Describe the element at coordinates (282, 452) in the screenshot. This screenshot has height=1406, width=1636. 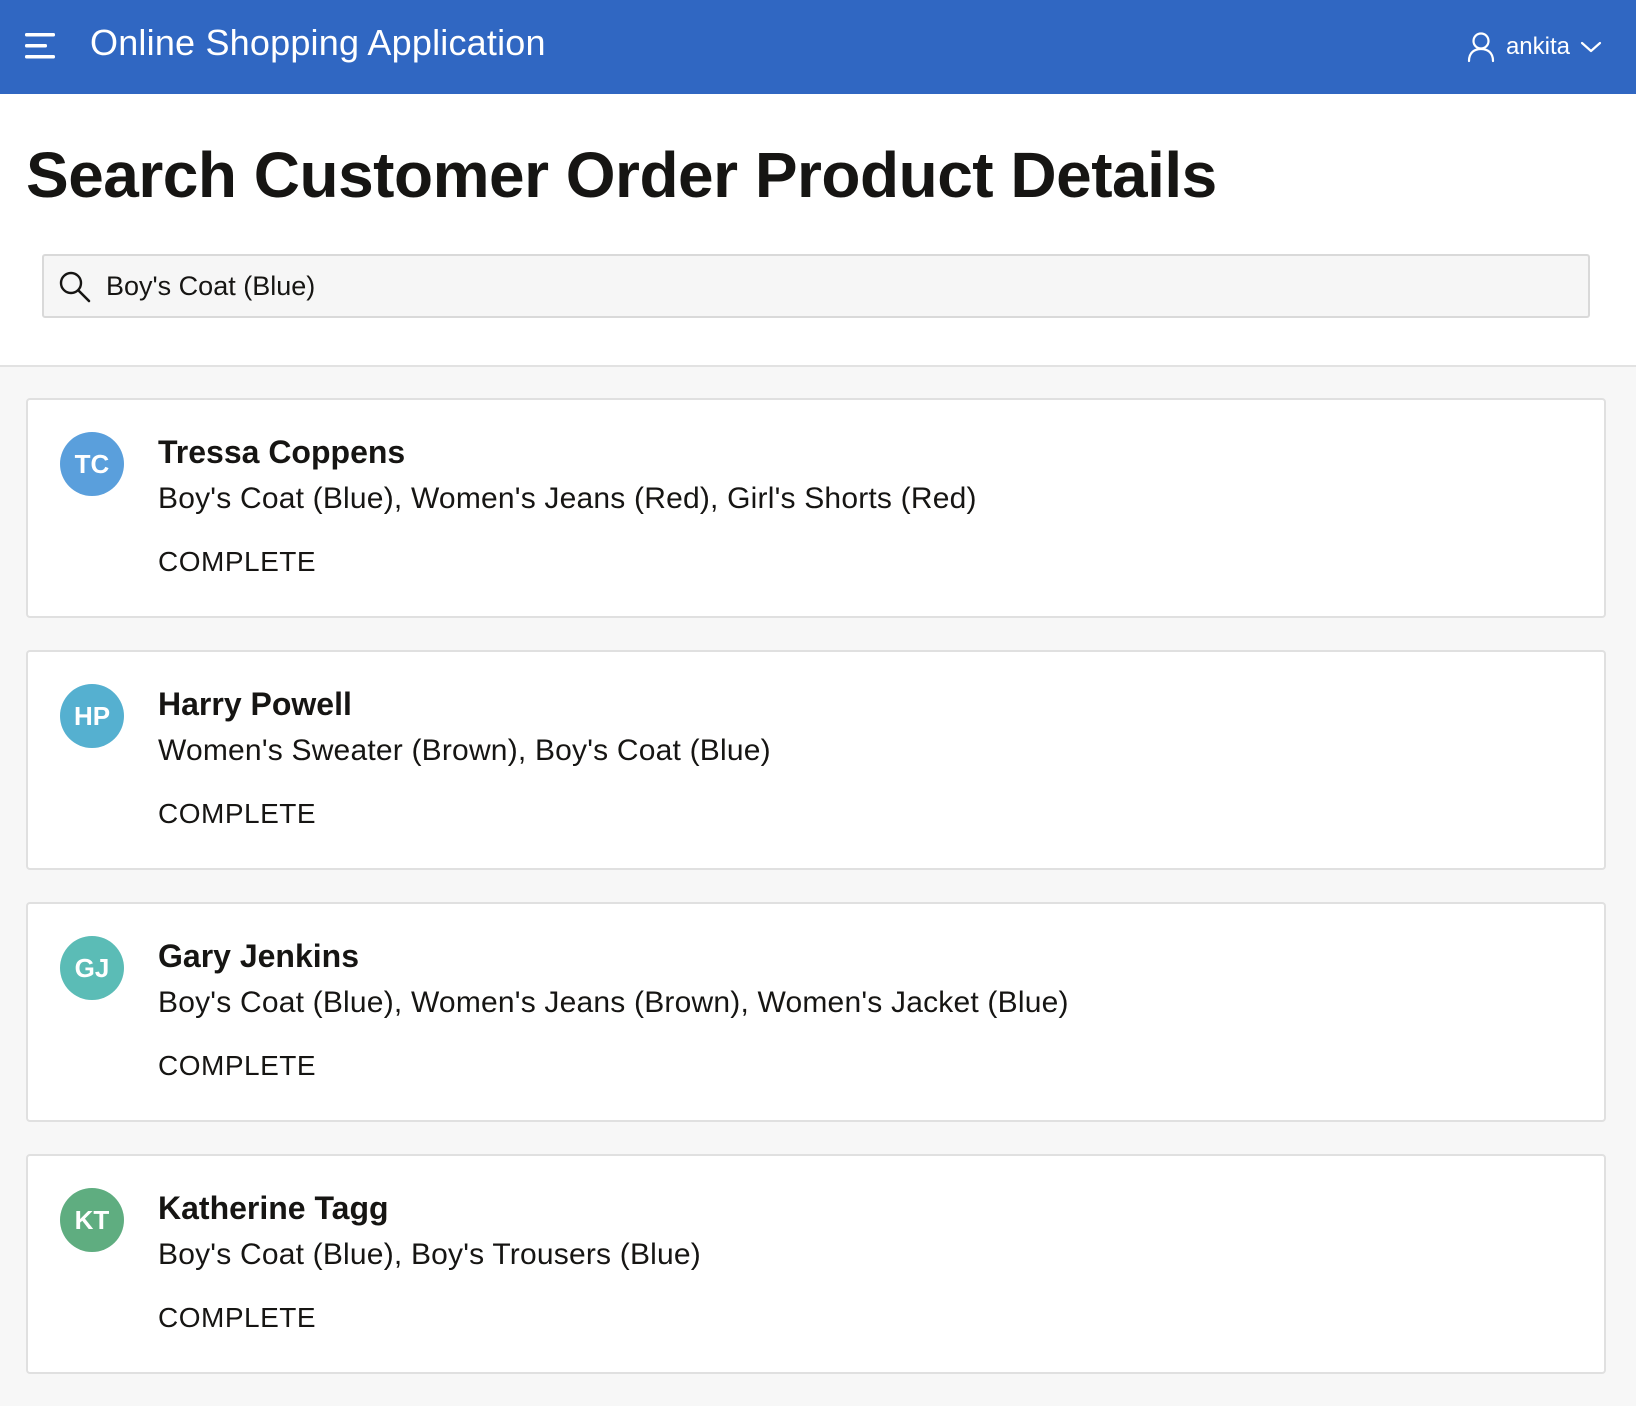
I see `customer-name: Tressa Coppens` at that location.